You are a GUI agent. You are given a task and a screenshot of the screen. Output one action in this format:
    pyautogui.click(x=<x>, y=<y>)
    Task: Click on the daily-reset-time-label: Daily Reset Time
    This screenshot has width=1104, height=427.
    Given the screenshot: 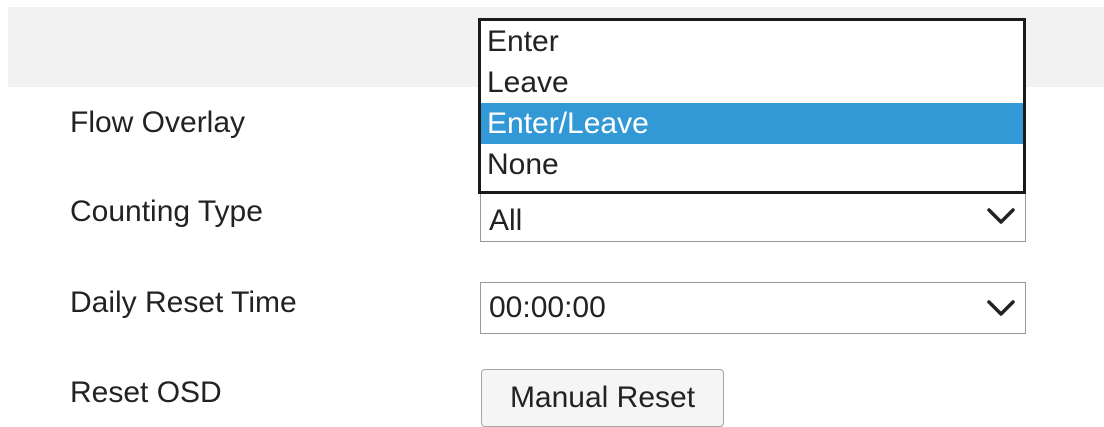 What is the action you would take?
    pyautogui.click(x=183, y=302)
    